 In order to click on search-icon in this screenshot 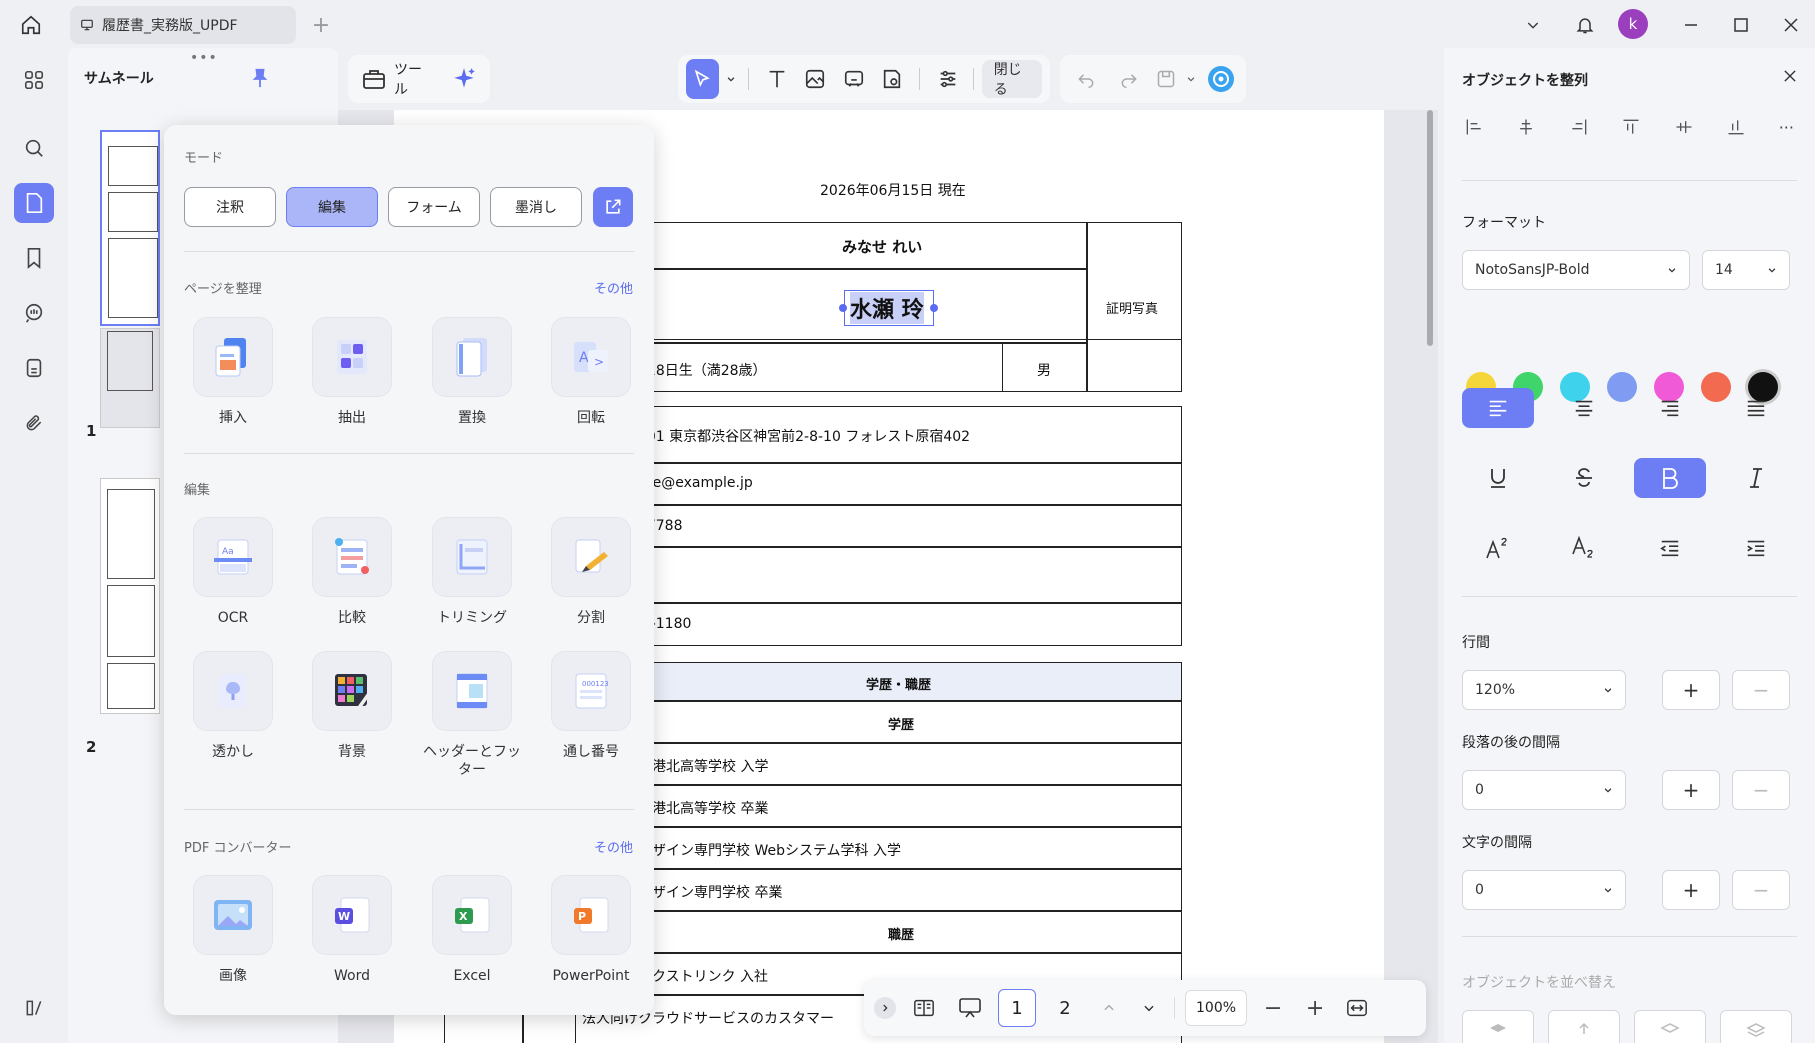, I will do `click(34, 148)`.